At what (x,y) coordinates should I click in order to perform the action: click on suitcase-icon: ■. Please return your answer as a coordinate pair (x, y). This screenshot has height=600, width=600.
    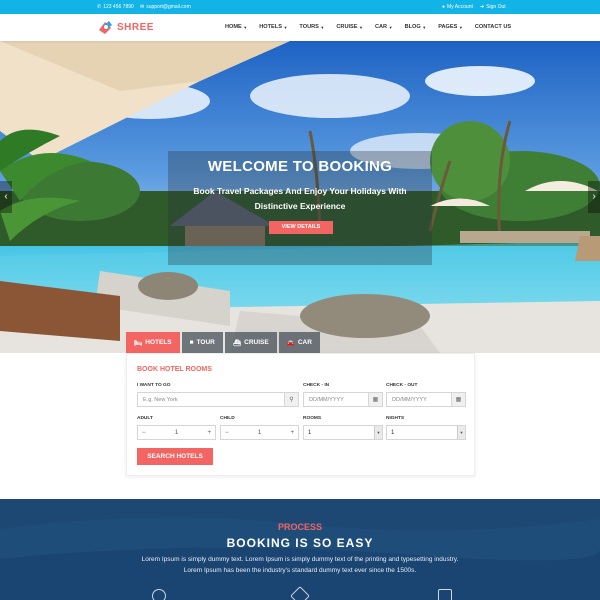
    Looking at the image, I should click on (191, 342).